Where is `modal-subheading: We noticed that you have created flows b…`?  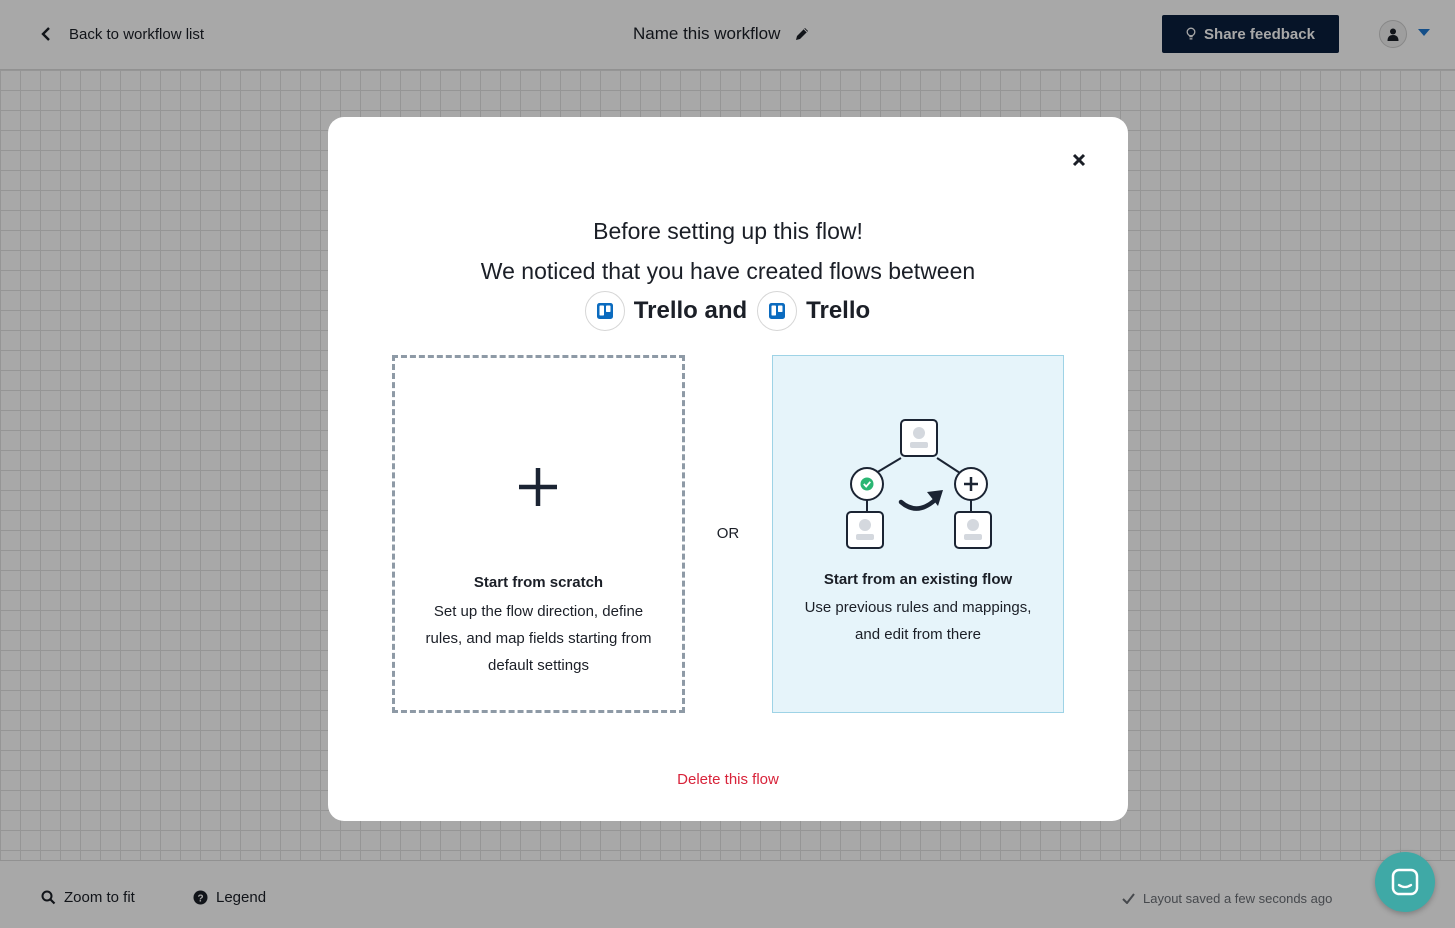 modal-subheading: We noticed that you have created flows b… is located at coordinates (728, 271).